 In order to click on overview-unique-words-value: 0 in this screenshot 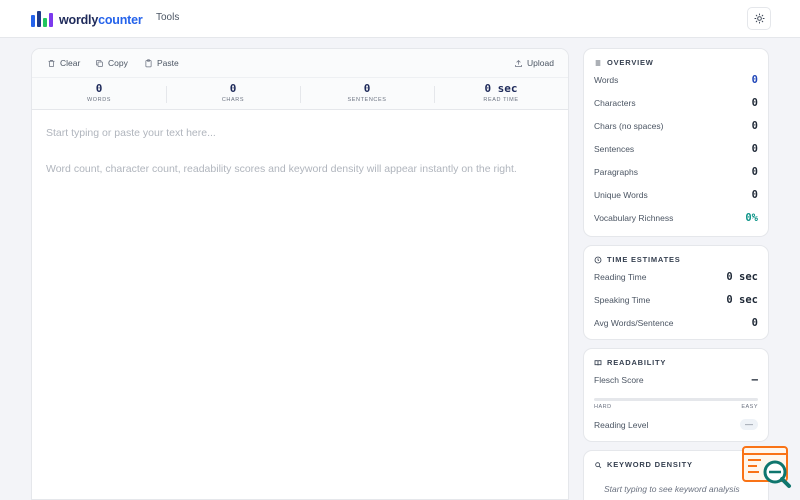, I will do `click(754, 195)`.